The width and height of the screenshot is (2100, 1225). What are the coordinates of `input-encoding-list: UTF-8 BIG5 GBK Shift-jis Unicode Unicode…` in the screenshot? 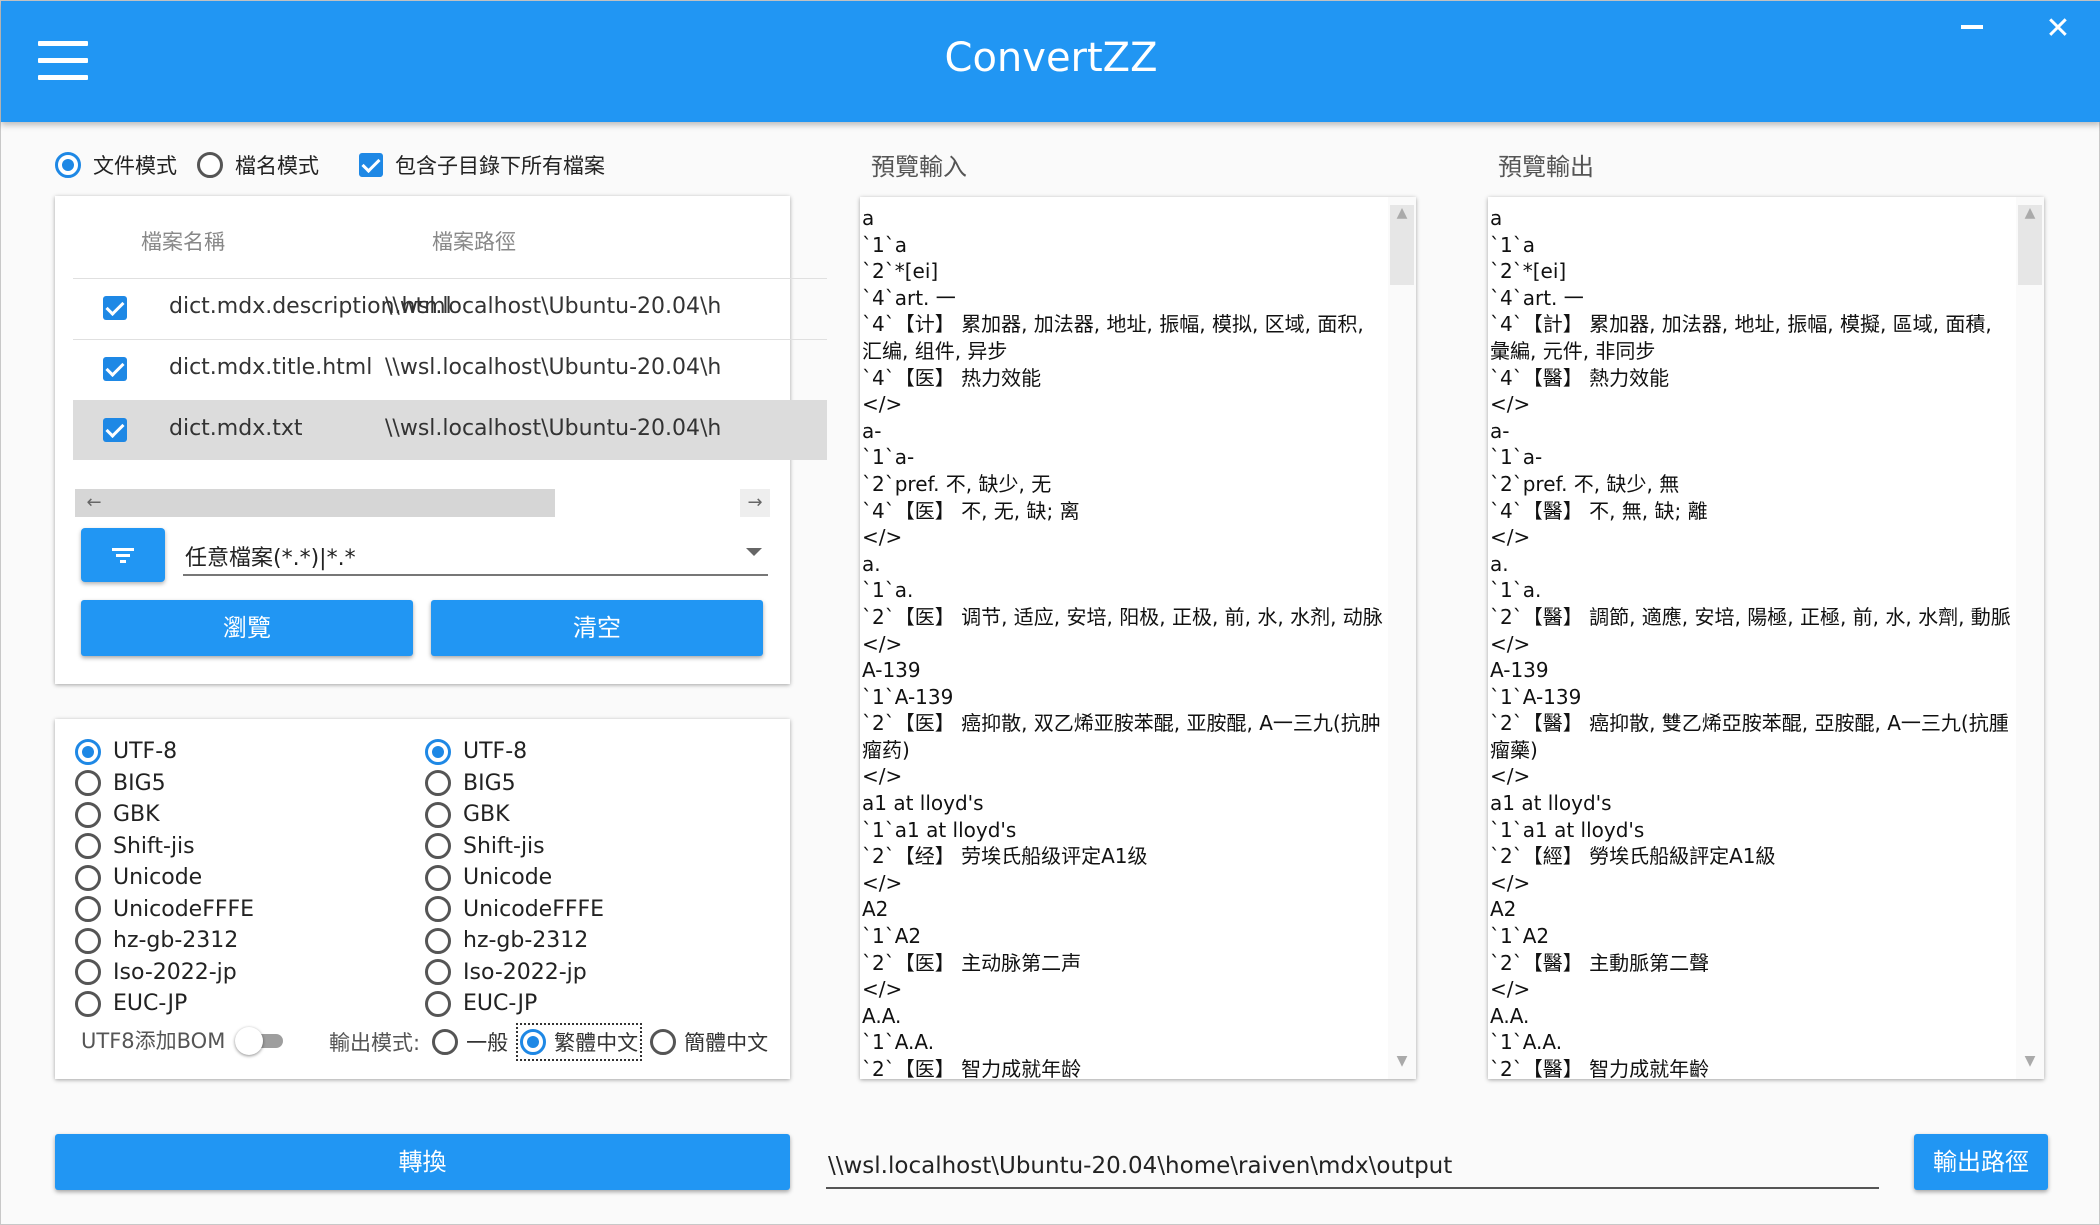 It's located at (164, 878).